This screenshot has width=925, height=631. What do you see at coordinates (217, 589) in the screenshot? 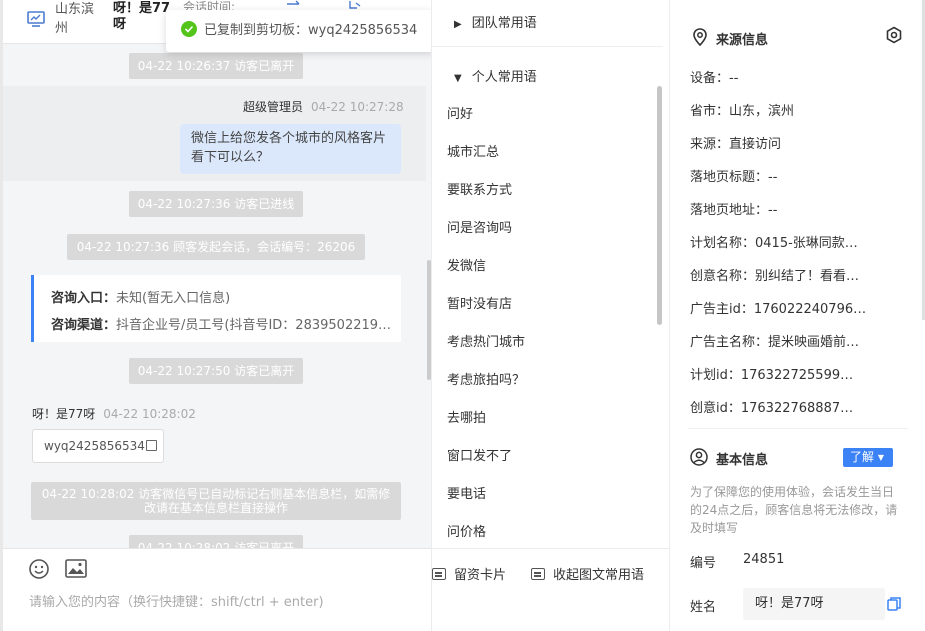
I see `composer` at bounding box center [217, 589].